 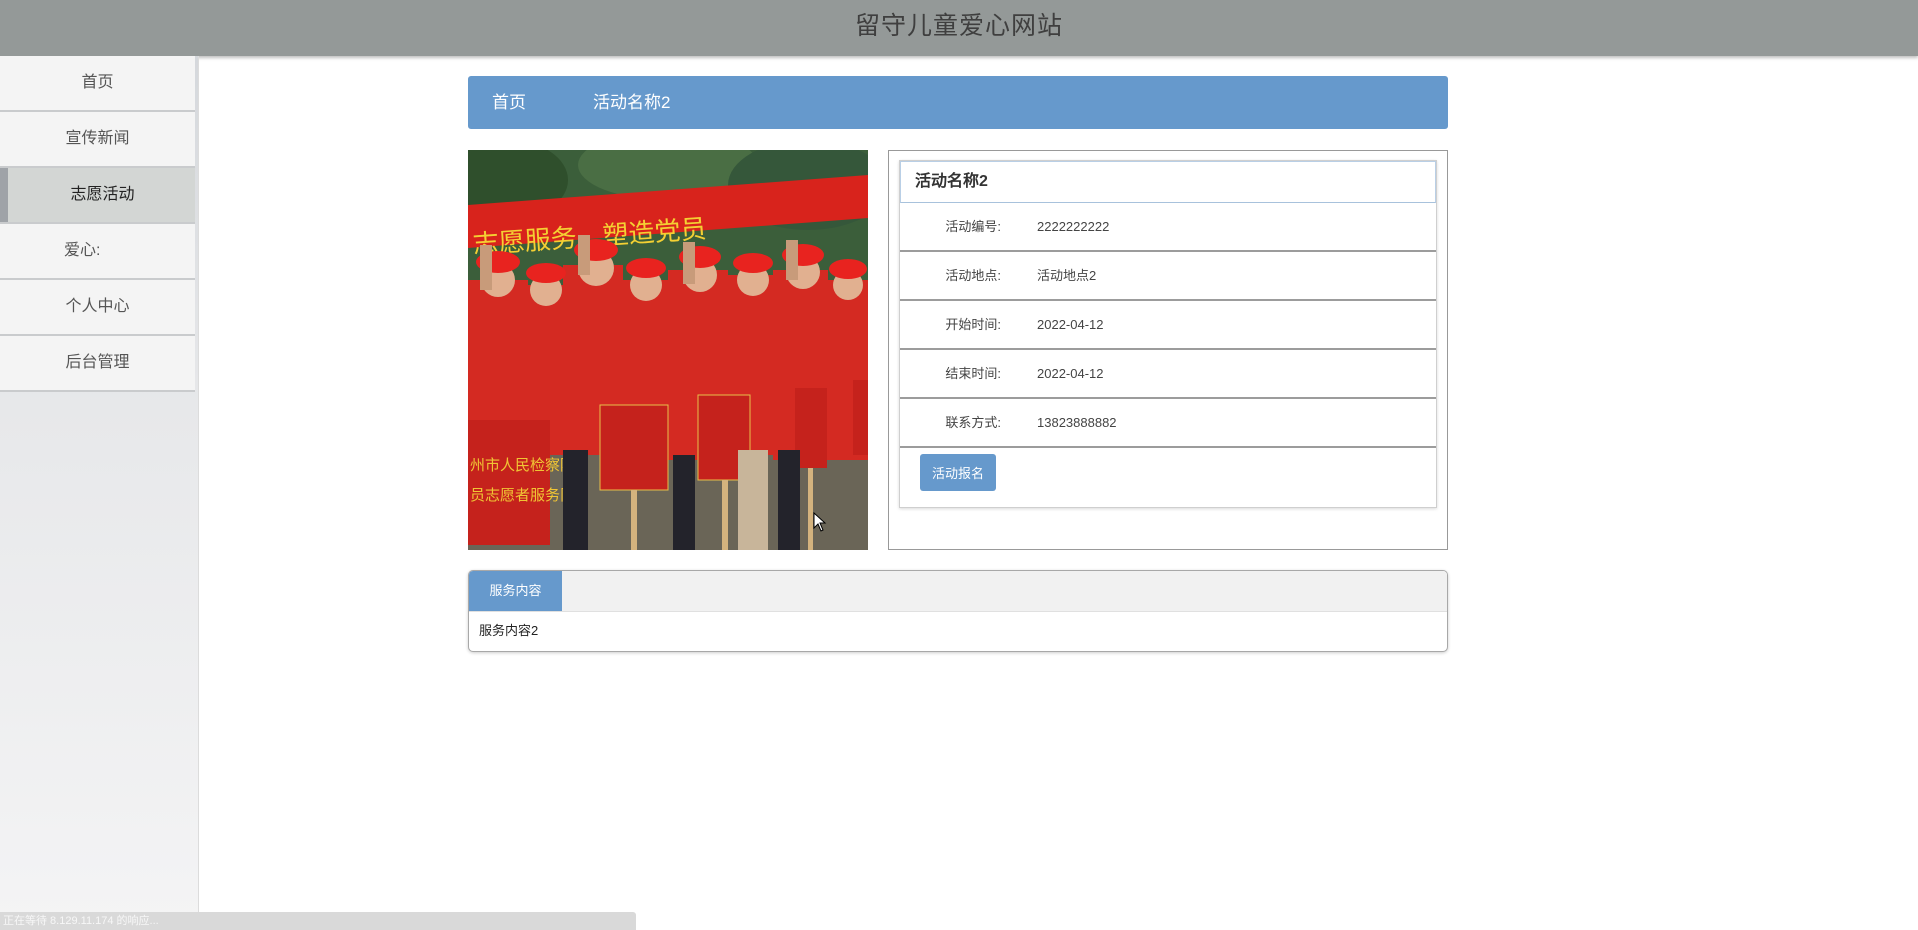 I want to click on sidebar-item-home: 首页, so click(x=97, y=84).